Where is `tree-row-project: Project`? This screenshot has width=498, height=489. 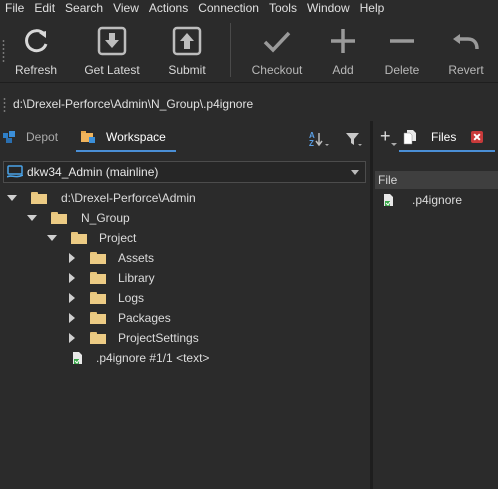 tree-row-project: Project is located at coordinates (91, 238).